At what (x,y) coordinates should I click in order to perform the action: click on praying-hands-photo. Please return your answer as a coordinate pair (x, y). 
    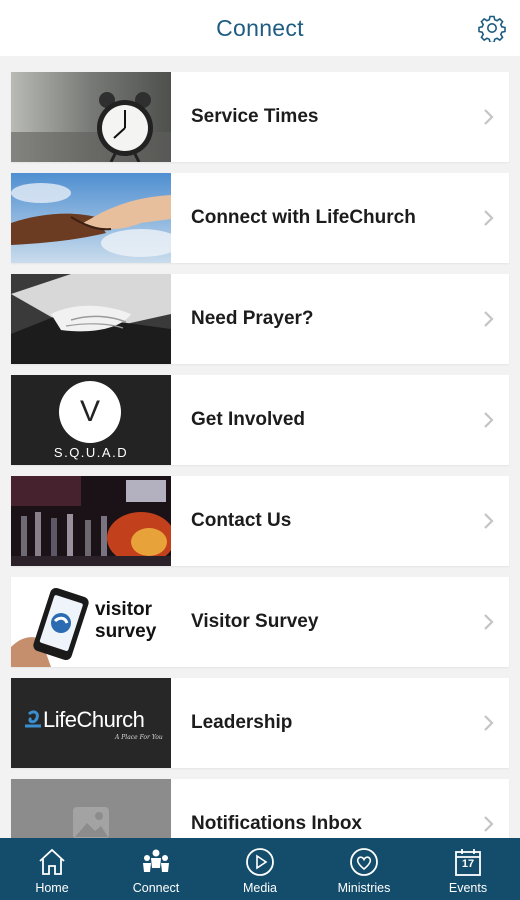
    Looking at the image, I should click on (91, 319).